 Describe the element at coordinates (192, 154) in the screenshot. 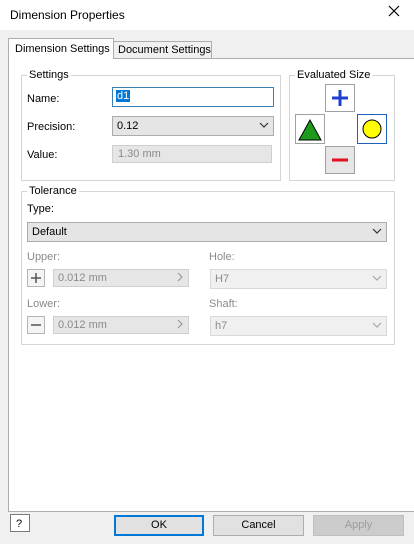

I see `value-field: 1.30 mm` at that location.